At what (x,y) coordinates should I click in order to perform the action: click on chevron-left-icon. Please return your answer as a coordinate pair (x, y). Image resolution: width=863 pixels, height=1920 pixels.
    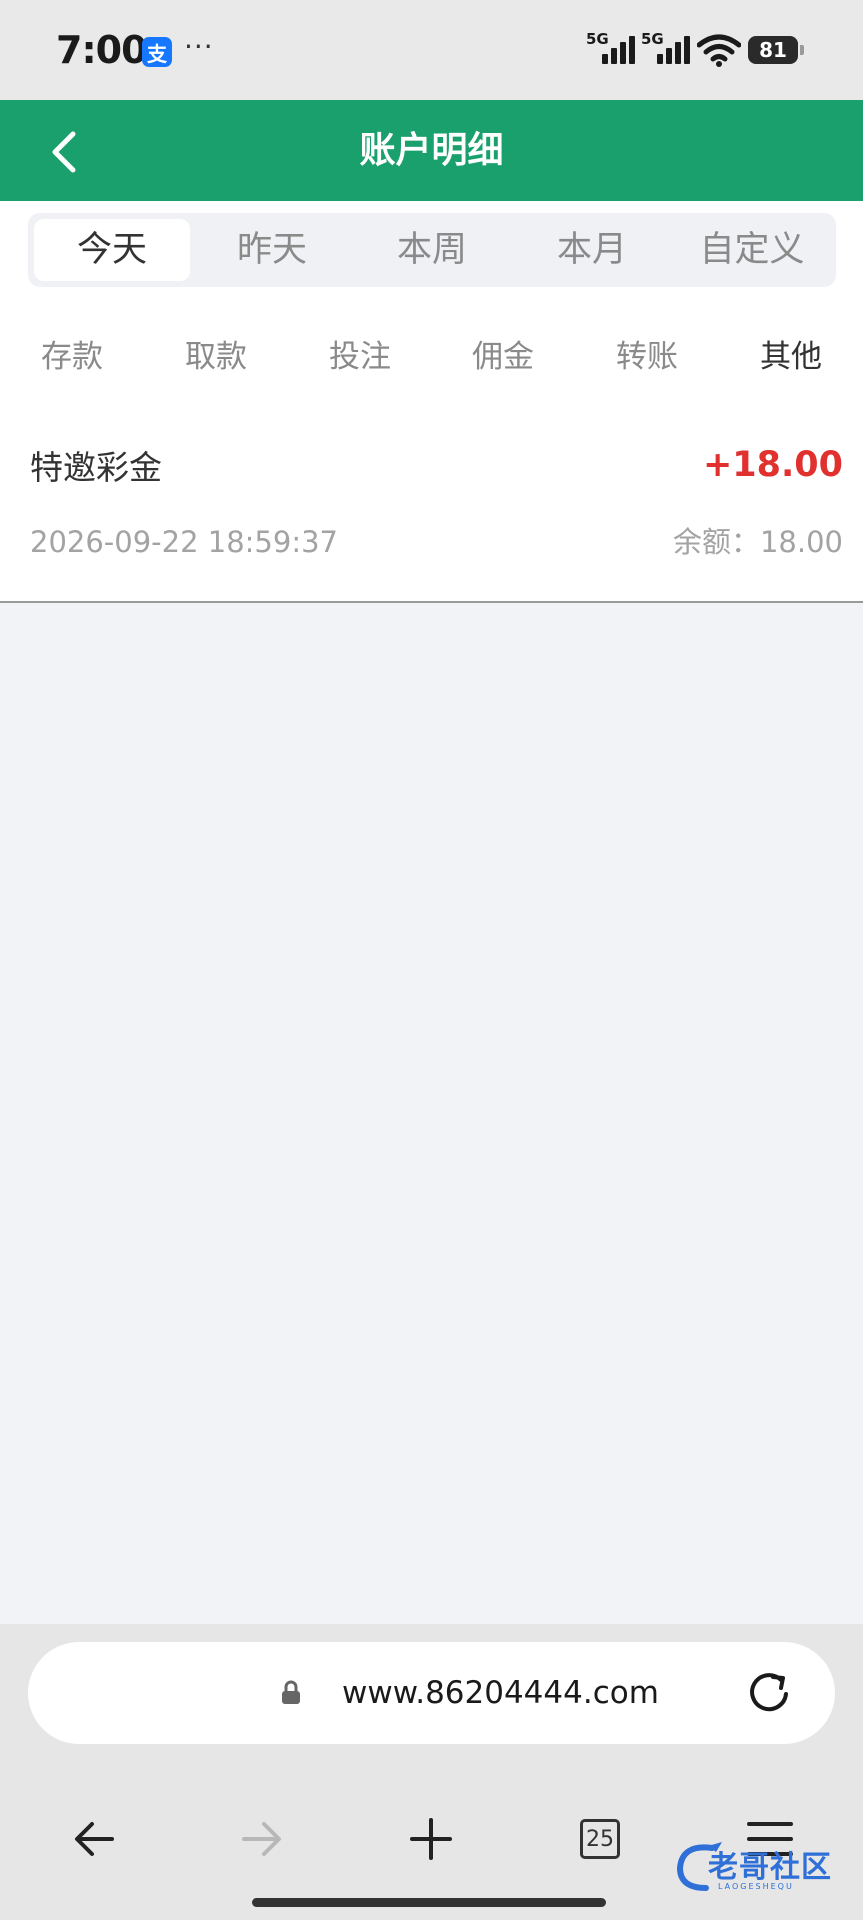
    Looking at the image, I should click on (64, 152).